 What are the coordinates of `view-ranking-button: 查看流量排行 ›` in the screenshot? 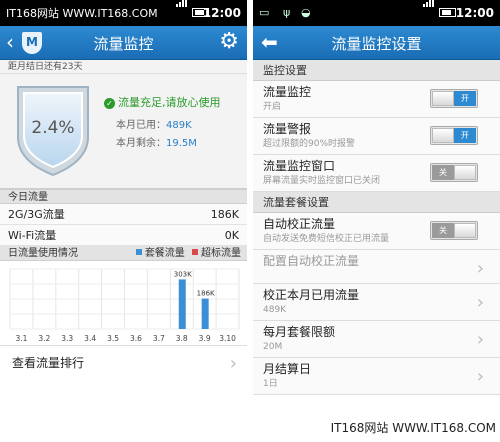 It's located at (123, 362).